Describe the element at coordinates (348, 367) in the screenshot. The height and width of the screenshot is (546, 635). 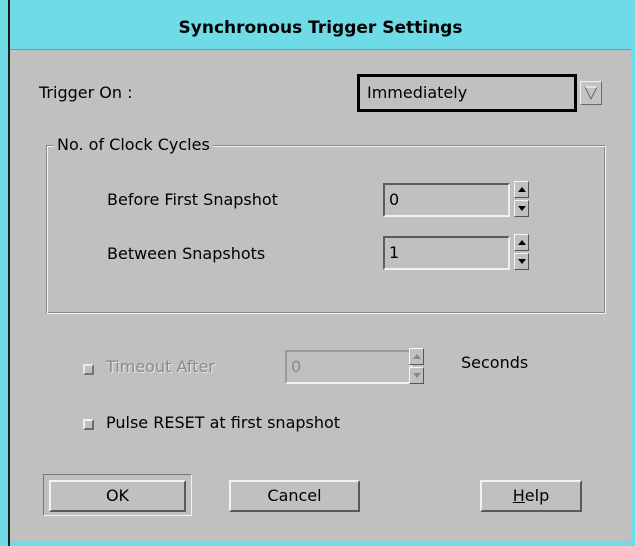
I see `timeout-input: 0` at that location.